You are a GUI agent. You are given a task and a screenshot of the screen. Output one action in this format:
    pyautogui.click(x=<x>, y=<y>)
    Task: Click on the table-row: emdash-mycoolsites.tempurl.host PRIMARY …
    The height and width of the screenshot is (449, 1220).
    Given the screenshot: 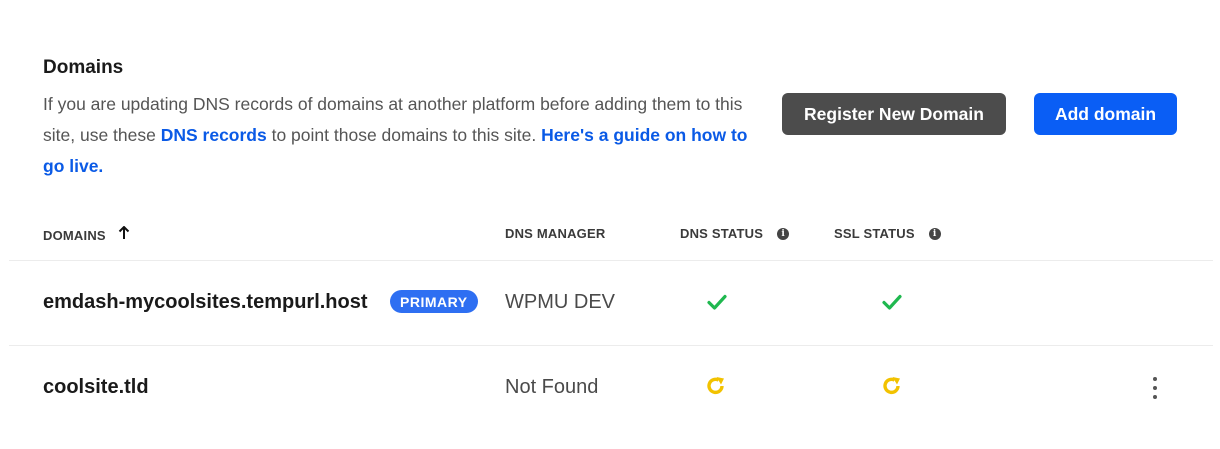 What is the action you would take?
    pyautogui.click(x=610, y=302)
    